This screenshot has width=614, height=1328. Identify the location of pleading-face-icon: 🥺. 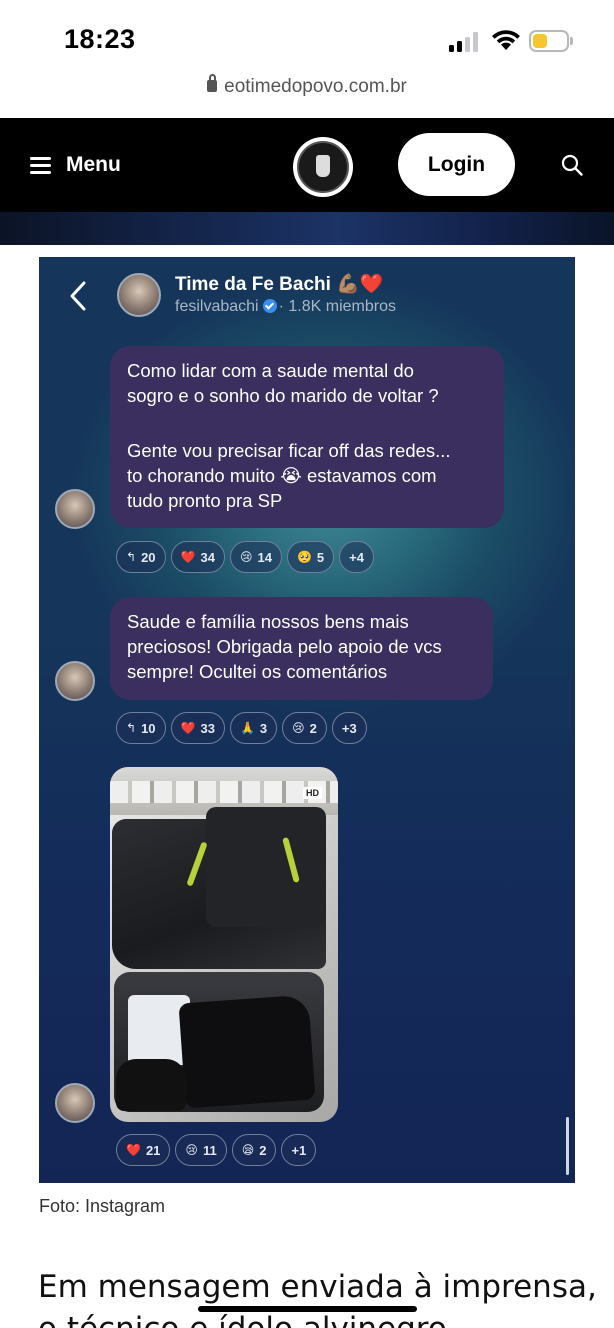
(304, 557).